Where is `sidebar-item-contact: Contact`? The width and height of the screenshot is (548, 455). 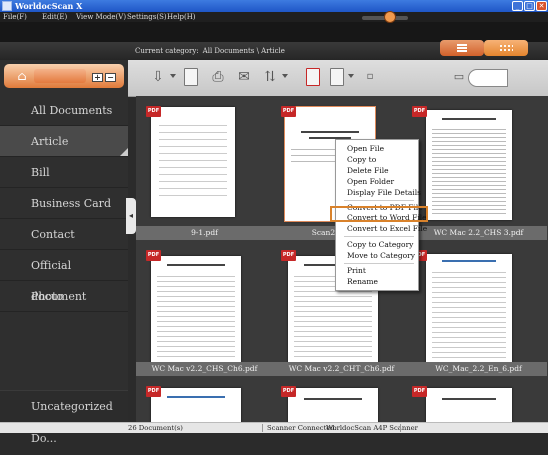
sidebar-item-contact: Contact is located at coordinates (64, 234).